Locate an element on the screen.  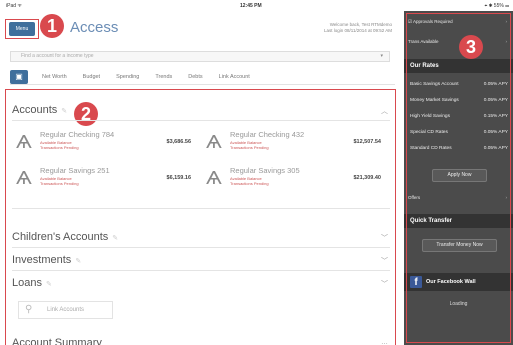
tab-trends: Trends is located at coordinates (163, 77).